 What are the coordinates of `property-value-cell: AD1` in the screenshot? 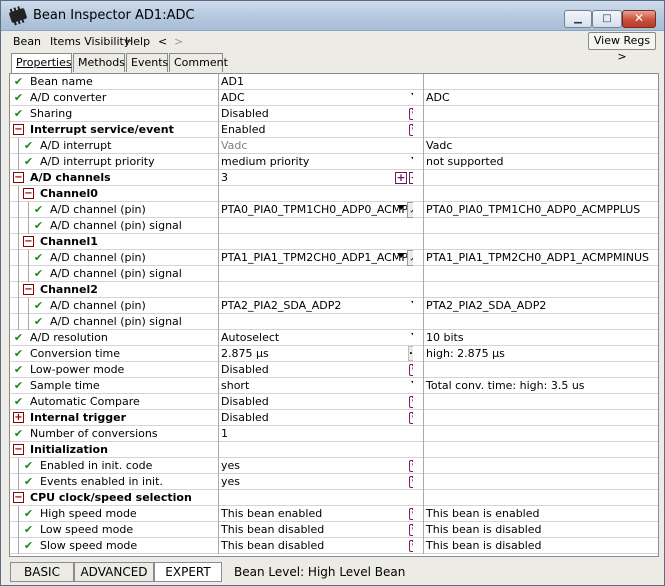 It's located at (315, 82).